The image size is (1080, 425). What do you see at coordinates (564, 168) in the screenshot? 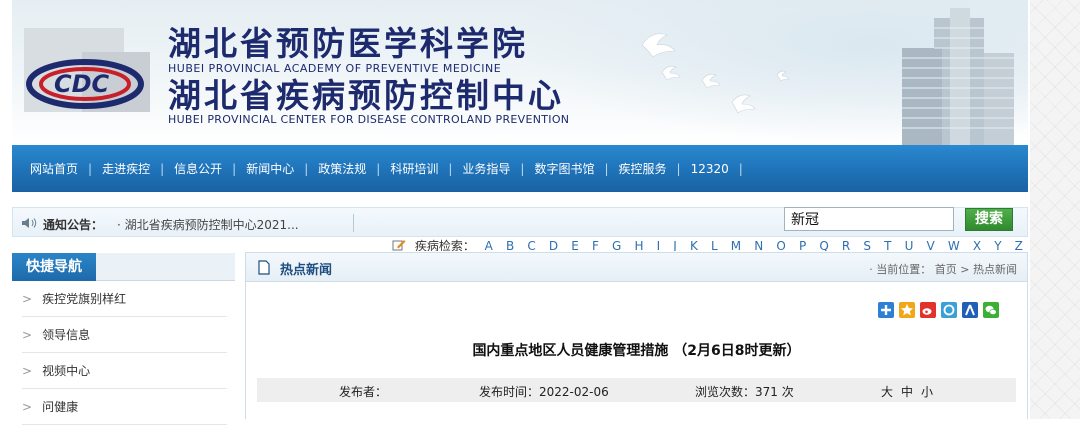
I see `nav-item-library: 数字图书馆` at bounding box center [564, 168].